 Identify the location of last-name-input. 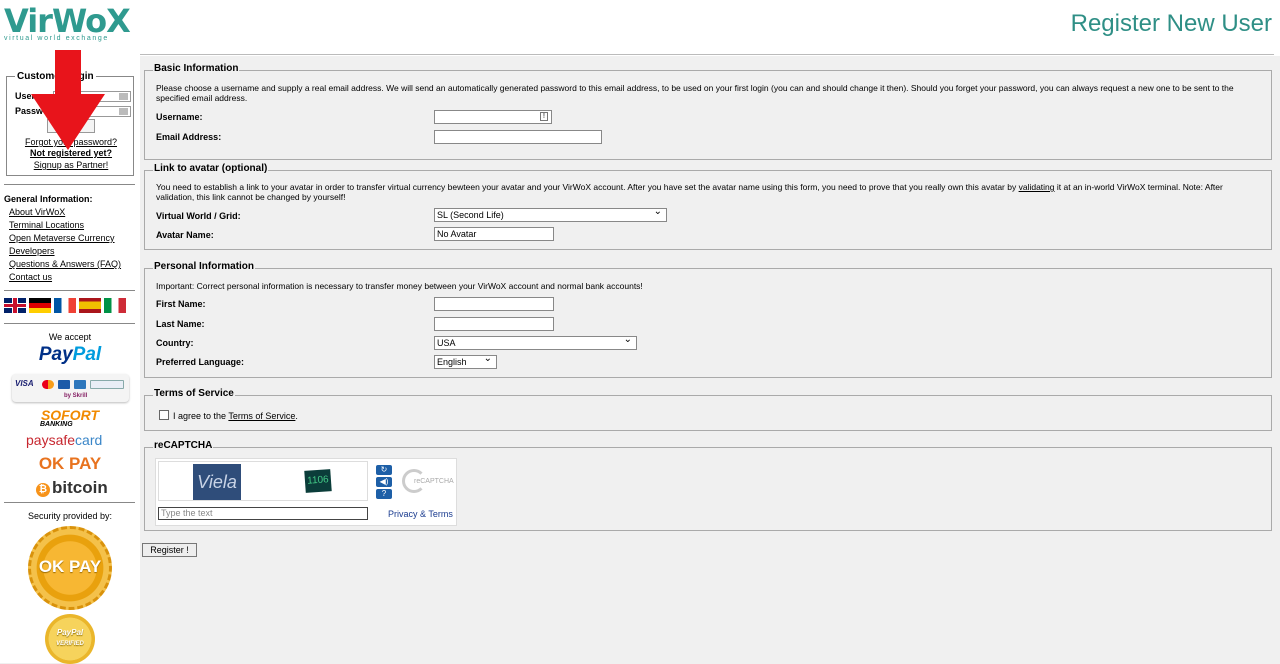
(494, 324).